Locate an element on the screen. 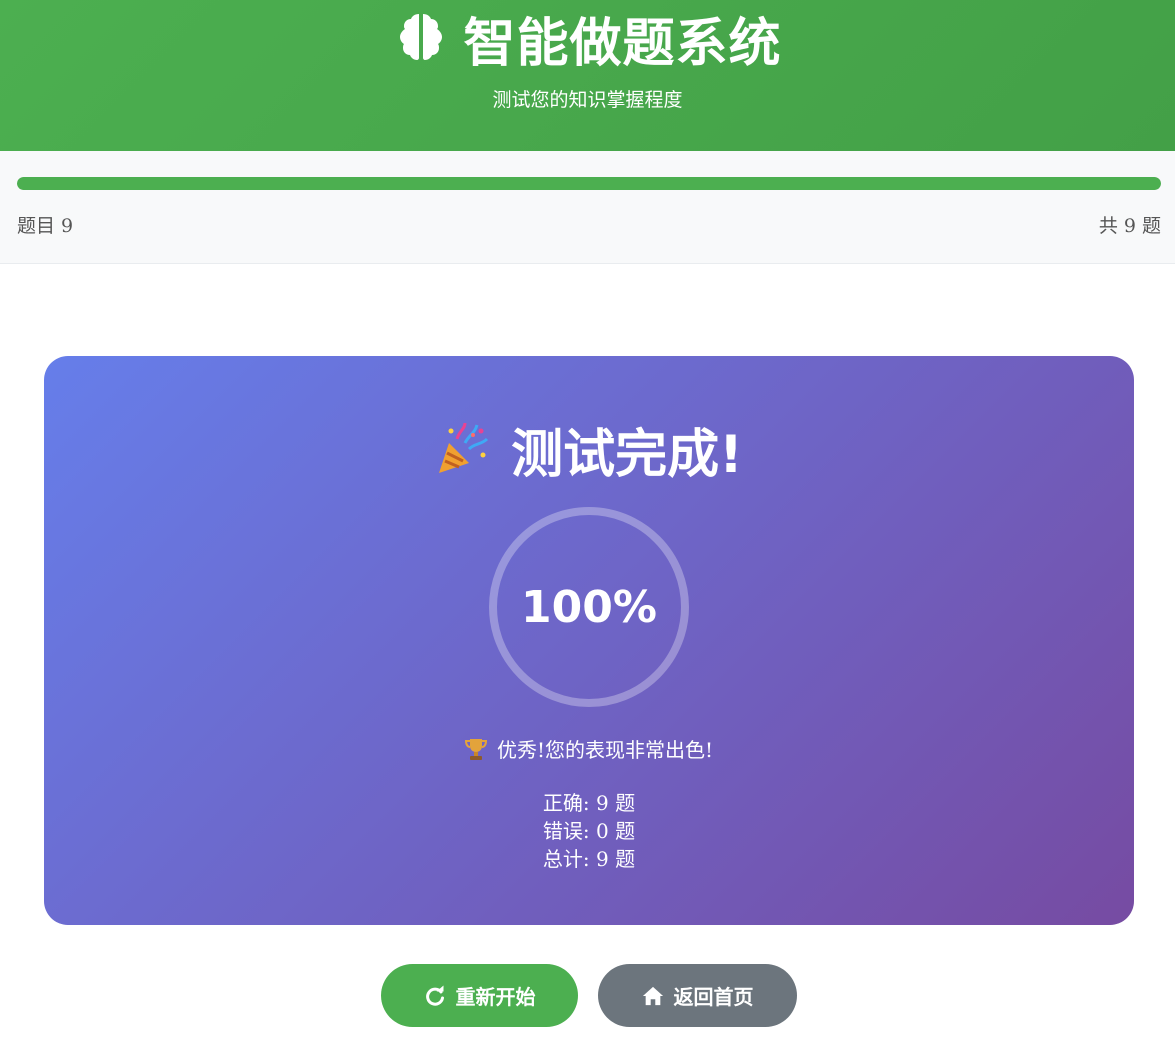 The height and width of the screenshot is (1061, 1175). score-circle: 100% is located at coordinates (589, 607).